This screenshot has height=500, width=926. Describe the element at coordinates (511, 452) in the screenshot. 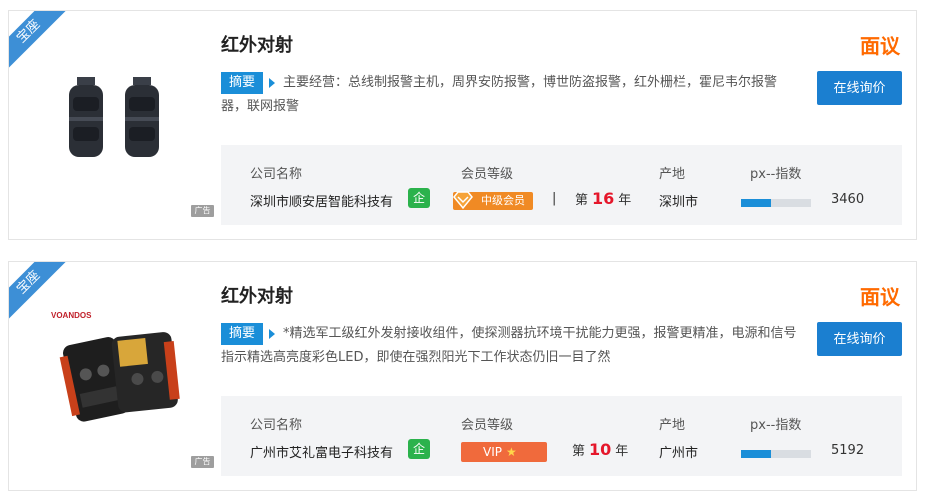

I see `star-icon: ★` at that location.